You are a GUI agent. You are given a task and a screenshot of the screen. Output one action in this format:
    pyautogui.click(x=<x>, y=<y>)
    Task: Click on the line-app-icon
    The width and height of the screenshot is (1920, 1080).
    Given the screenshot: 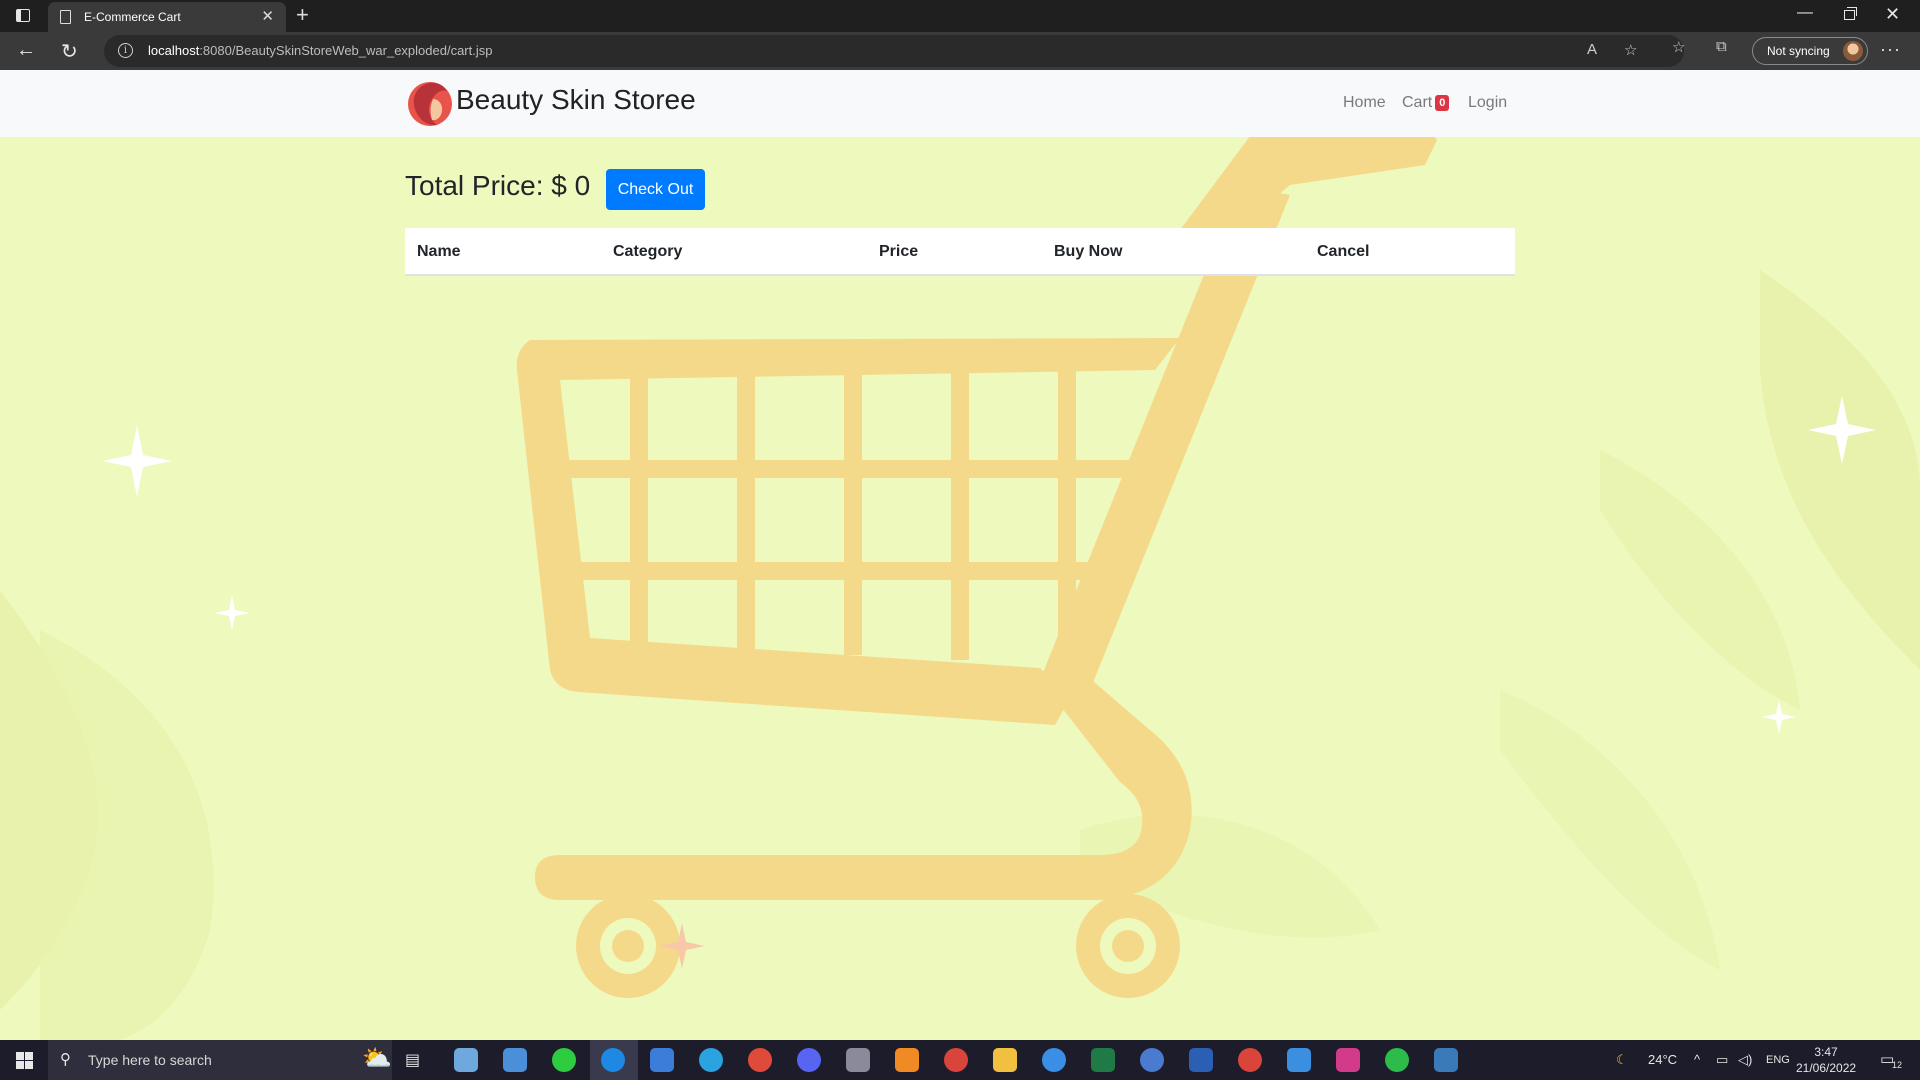 What is the action you would take?
    pyautogui.click(x=564, y=1060)
    